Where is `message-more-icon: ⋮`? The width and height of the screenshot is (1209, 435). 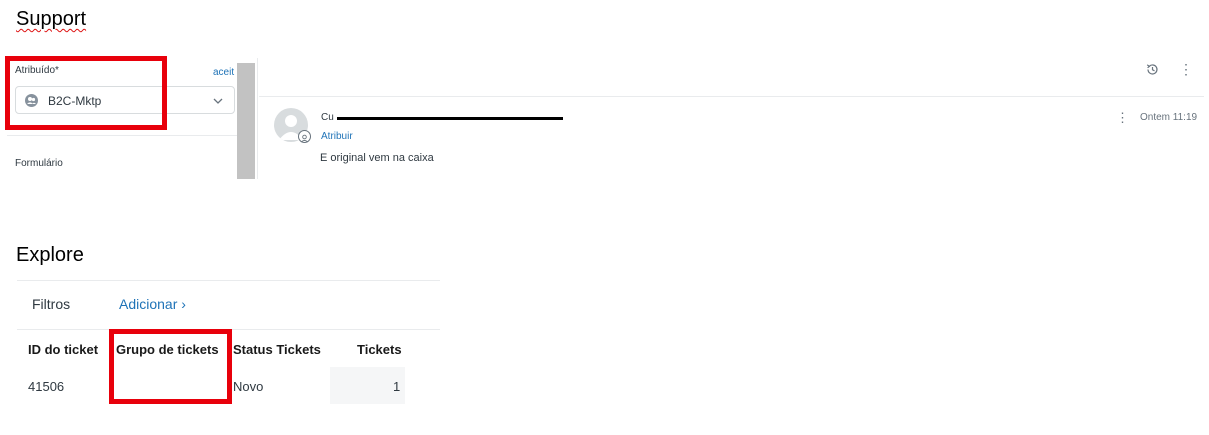
message-more-icon: ⋮ is located at coordinates (1122, 118).